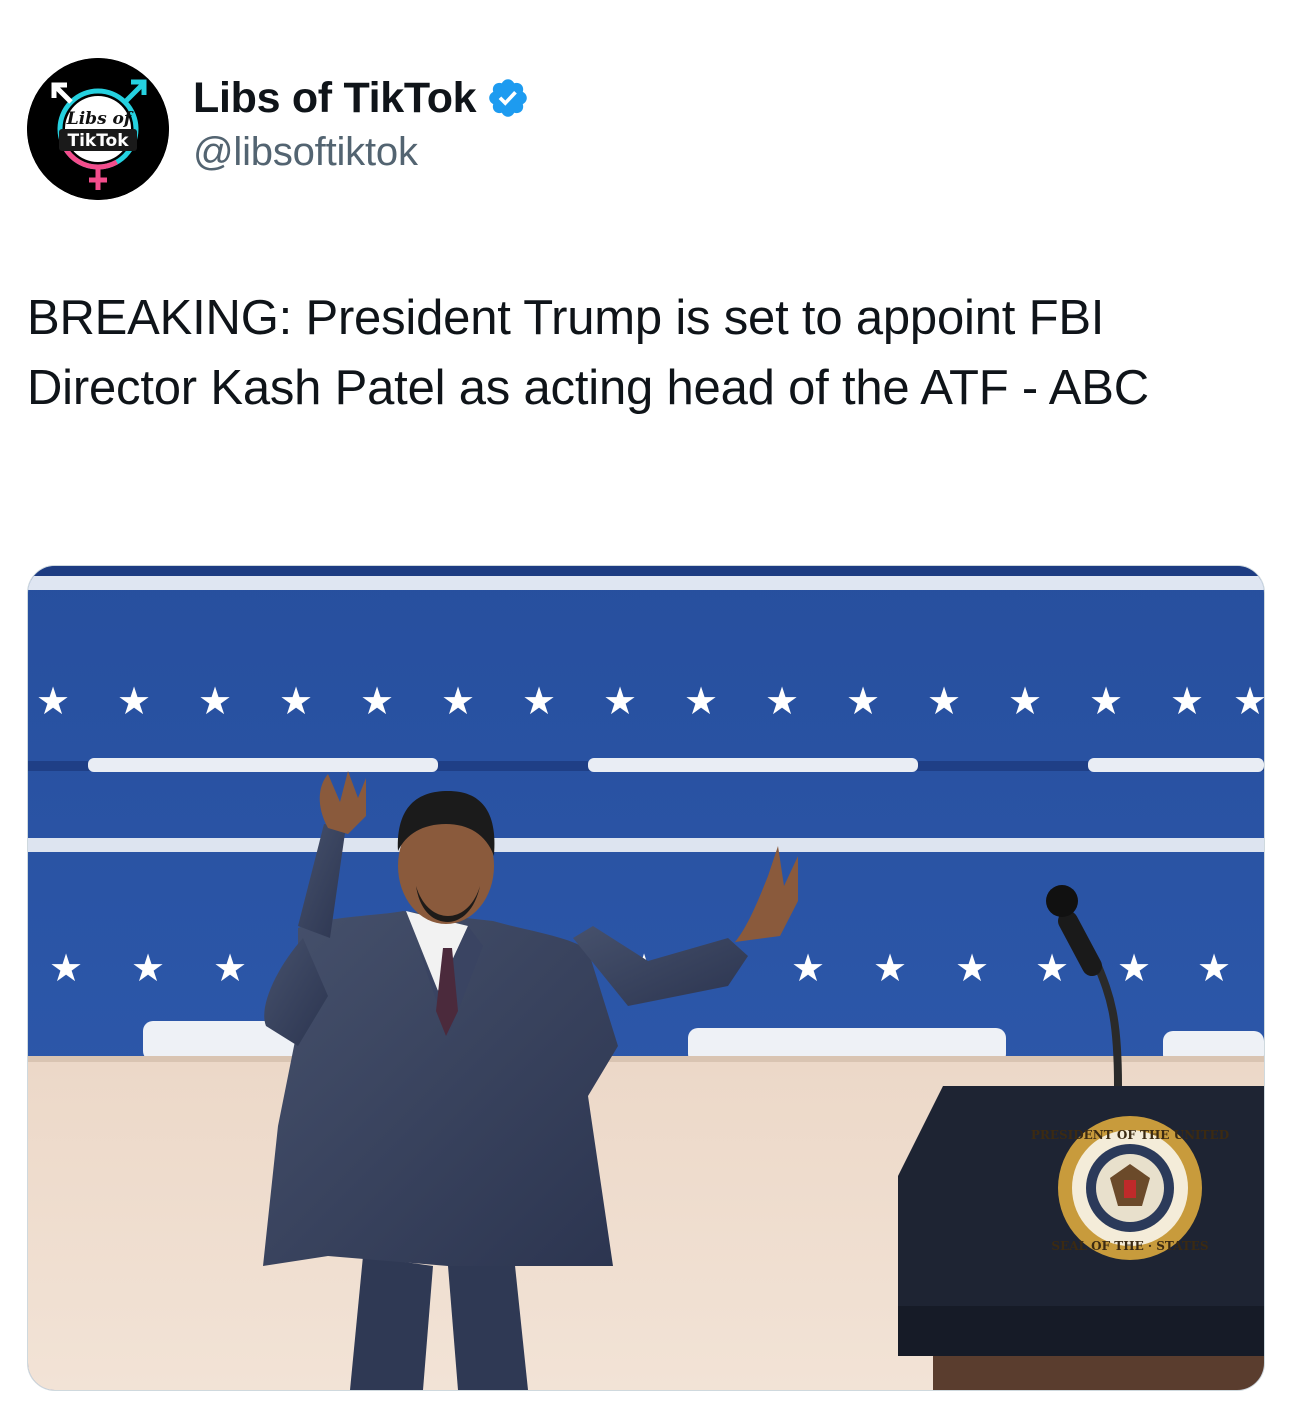 The image size is (1290, 1420). What do you see at coordinates (98, 141) in the screenshot?
I see `avatar-line2: TikTok` at bounding box center [98, 141].